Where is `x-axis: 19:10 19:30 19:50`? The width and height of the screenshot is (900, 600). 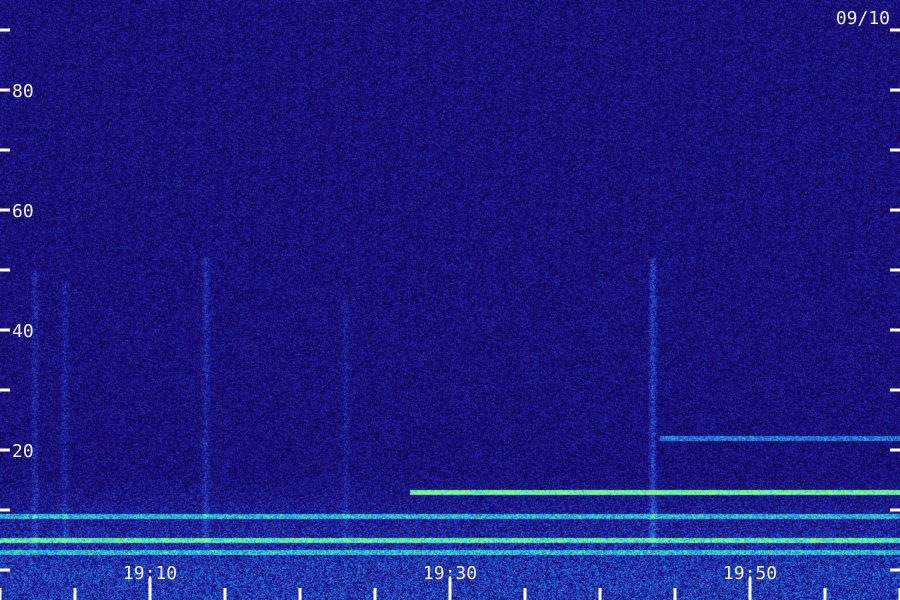 x-axis: 19:10 19:30 19:50 is located at coordinates (450, 581).